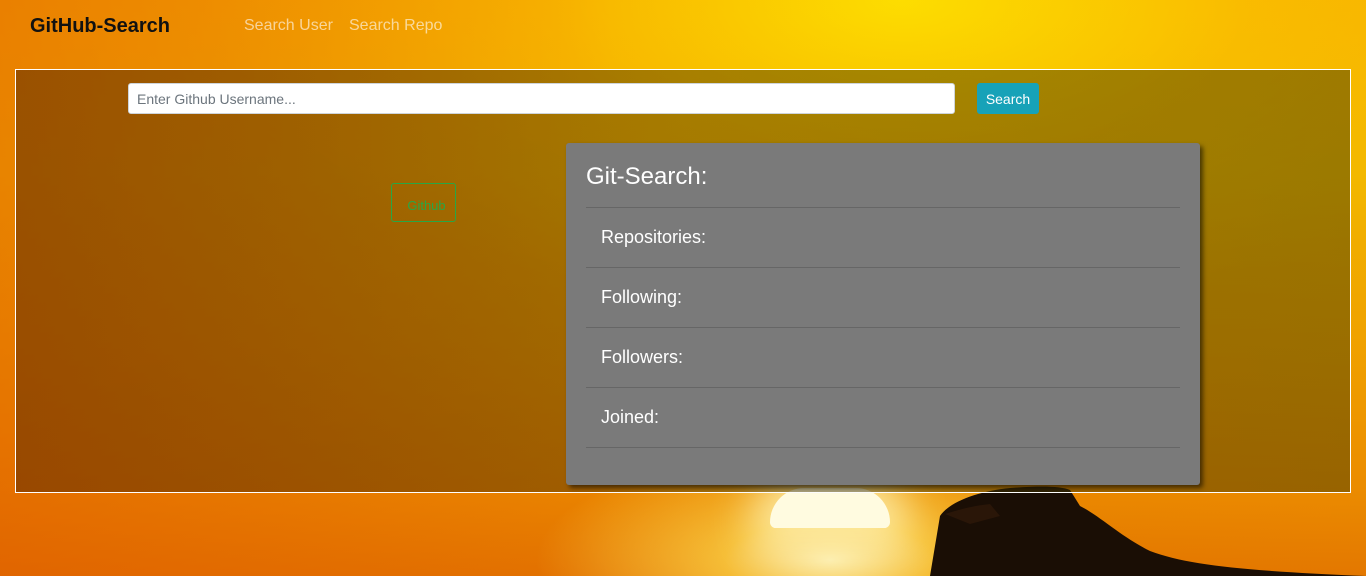  What do you see at coordinates (883, 358) in the screenshot?
I see `info-followers: Followers:` at bounding box center [883, 358].